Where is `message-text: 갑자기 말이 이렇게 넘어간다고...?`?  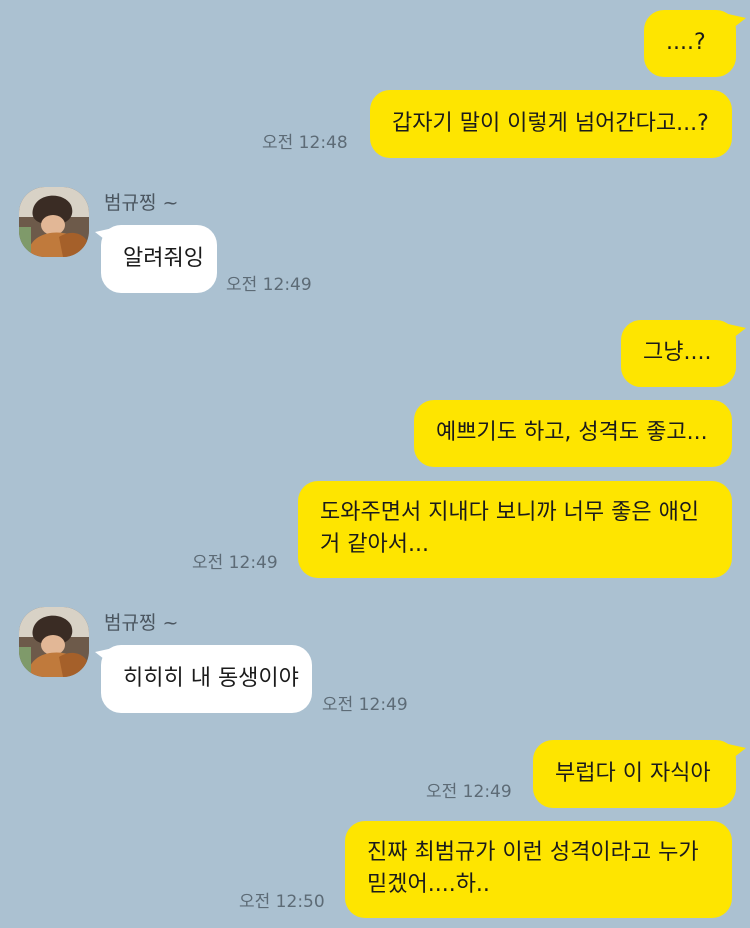
message-text: 갑자기 말이 이렇게 넘어간다고...? is located at coordinates (550, 123).